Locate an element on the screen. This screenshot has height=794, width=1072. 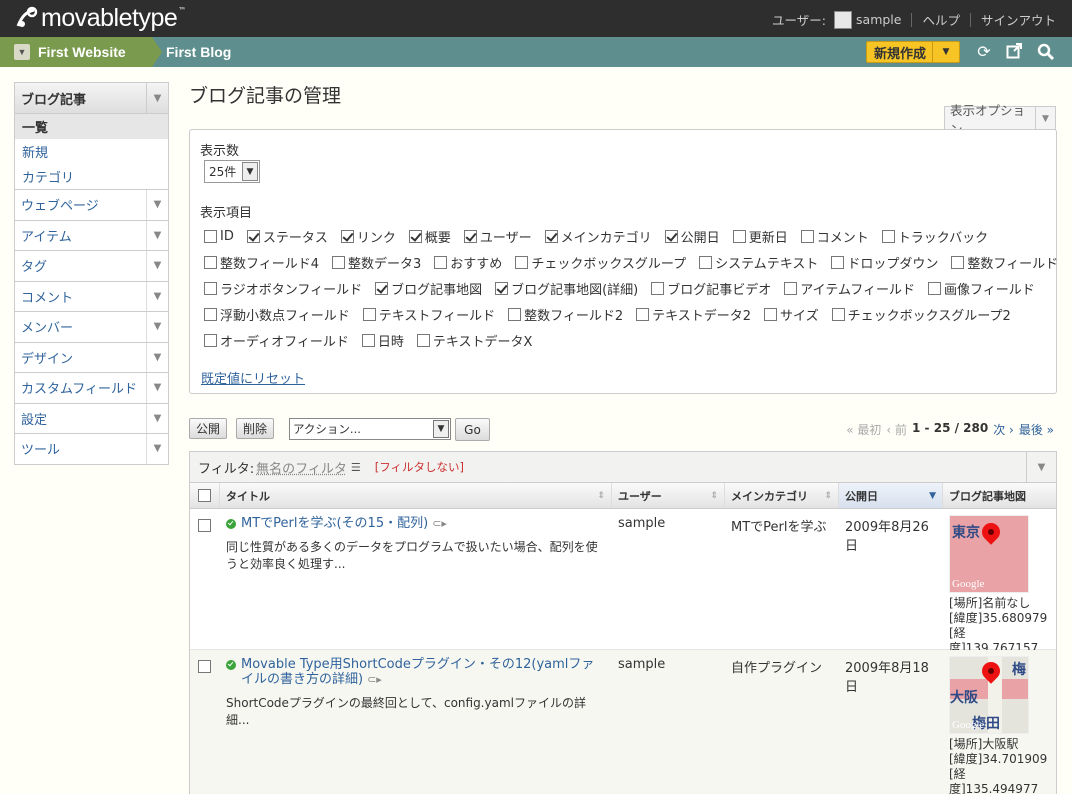
sidebar-item-custom-fields: カスタムフィールド ▼ is located at coordinates (91, 388).